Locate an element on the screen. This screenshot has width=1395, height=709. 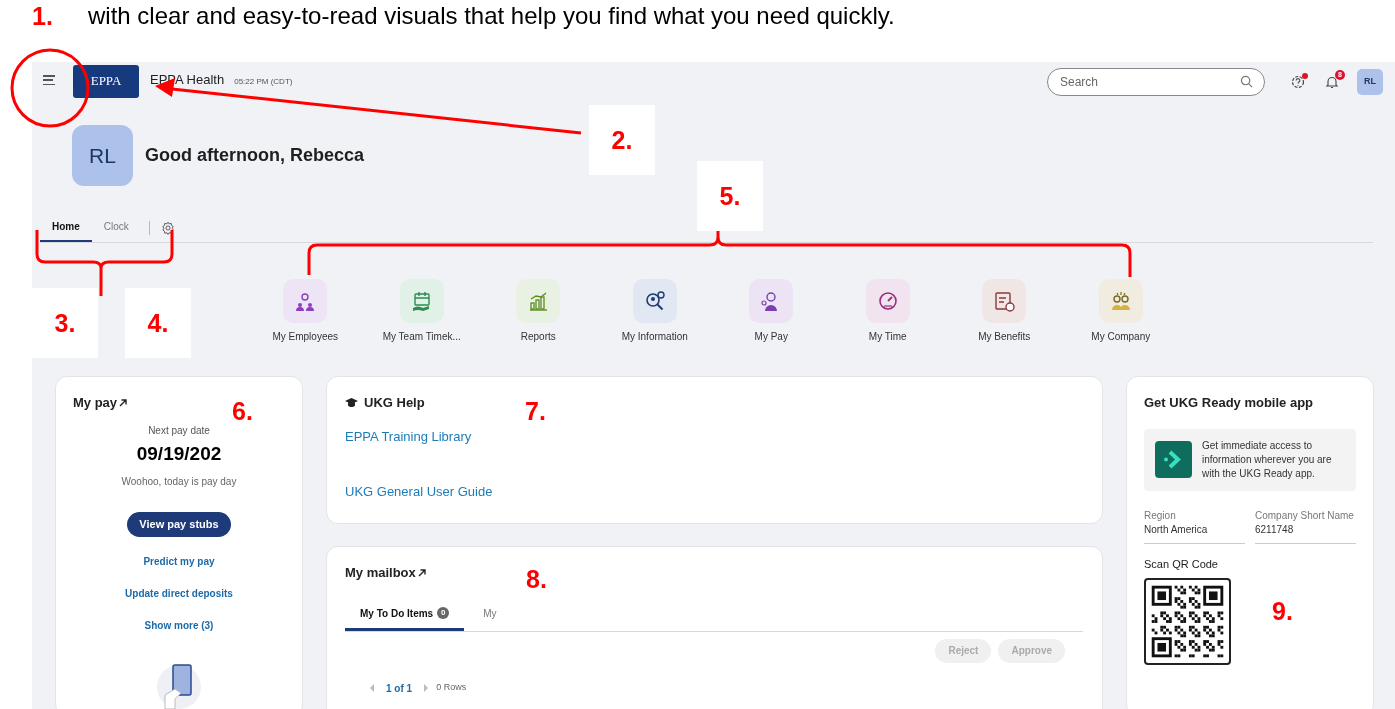
bell-icon is located at coordinates (1332, 82).